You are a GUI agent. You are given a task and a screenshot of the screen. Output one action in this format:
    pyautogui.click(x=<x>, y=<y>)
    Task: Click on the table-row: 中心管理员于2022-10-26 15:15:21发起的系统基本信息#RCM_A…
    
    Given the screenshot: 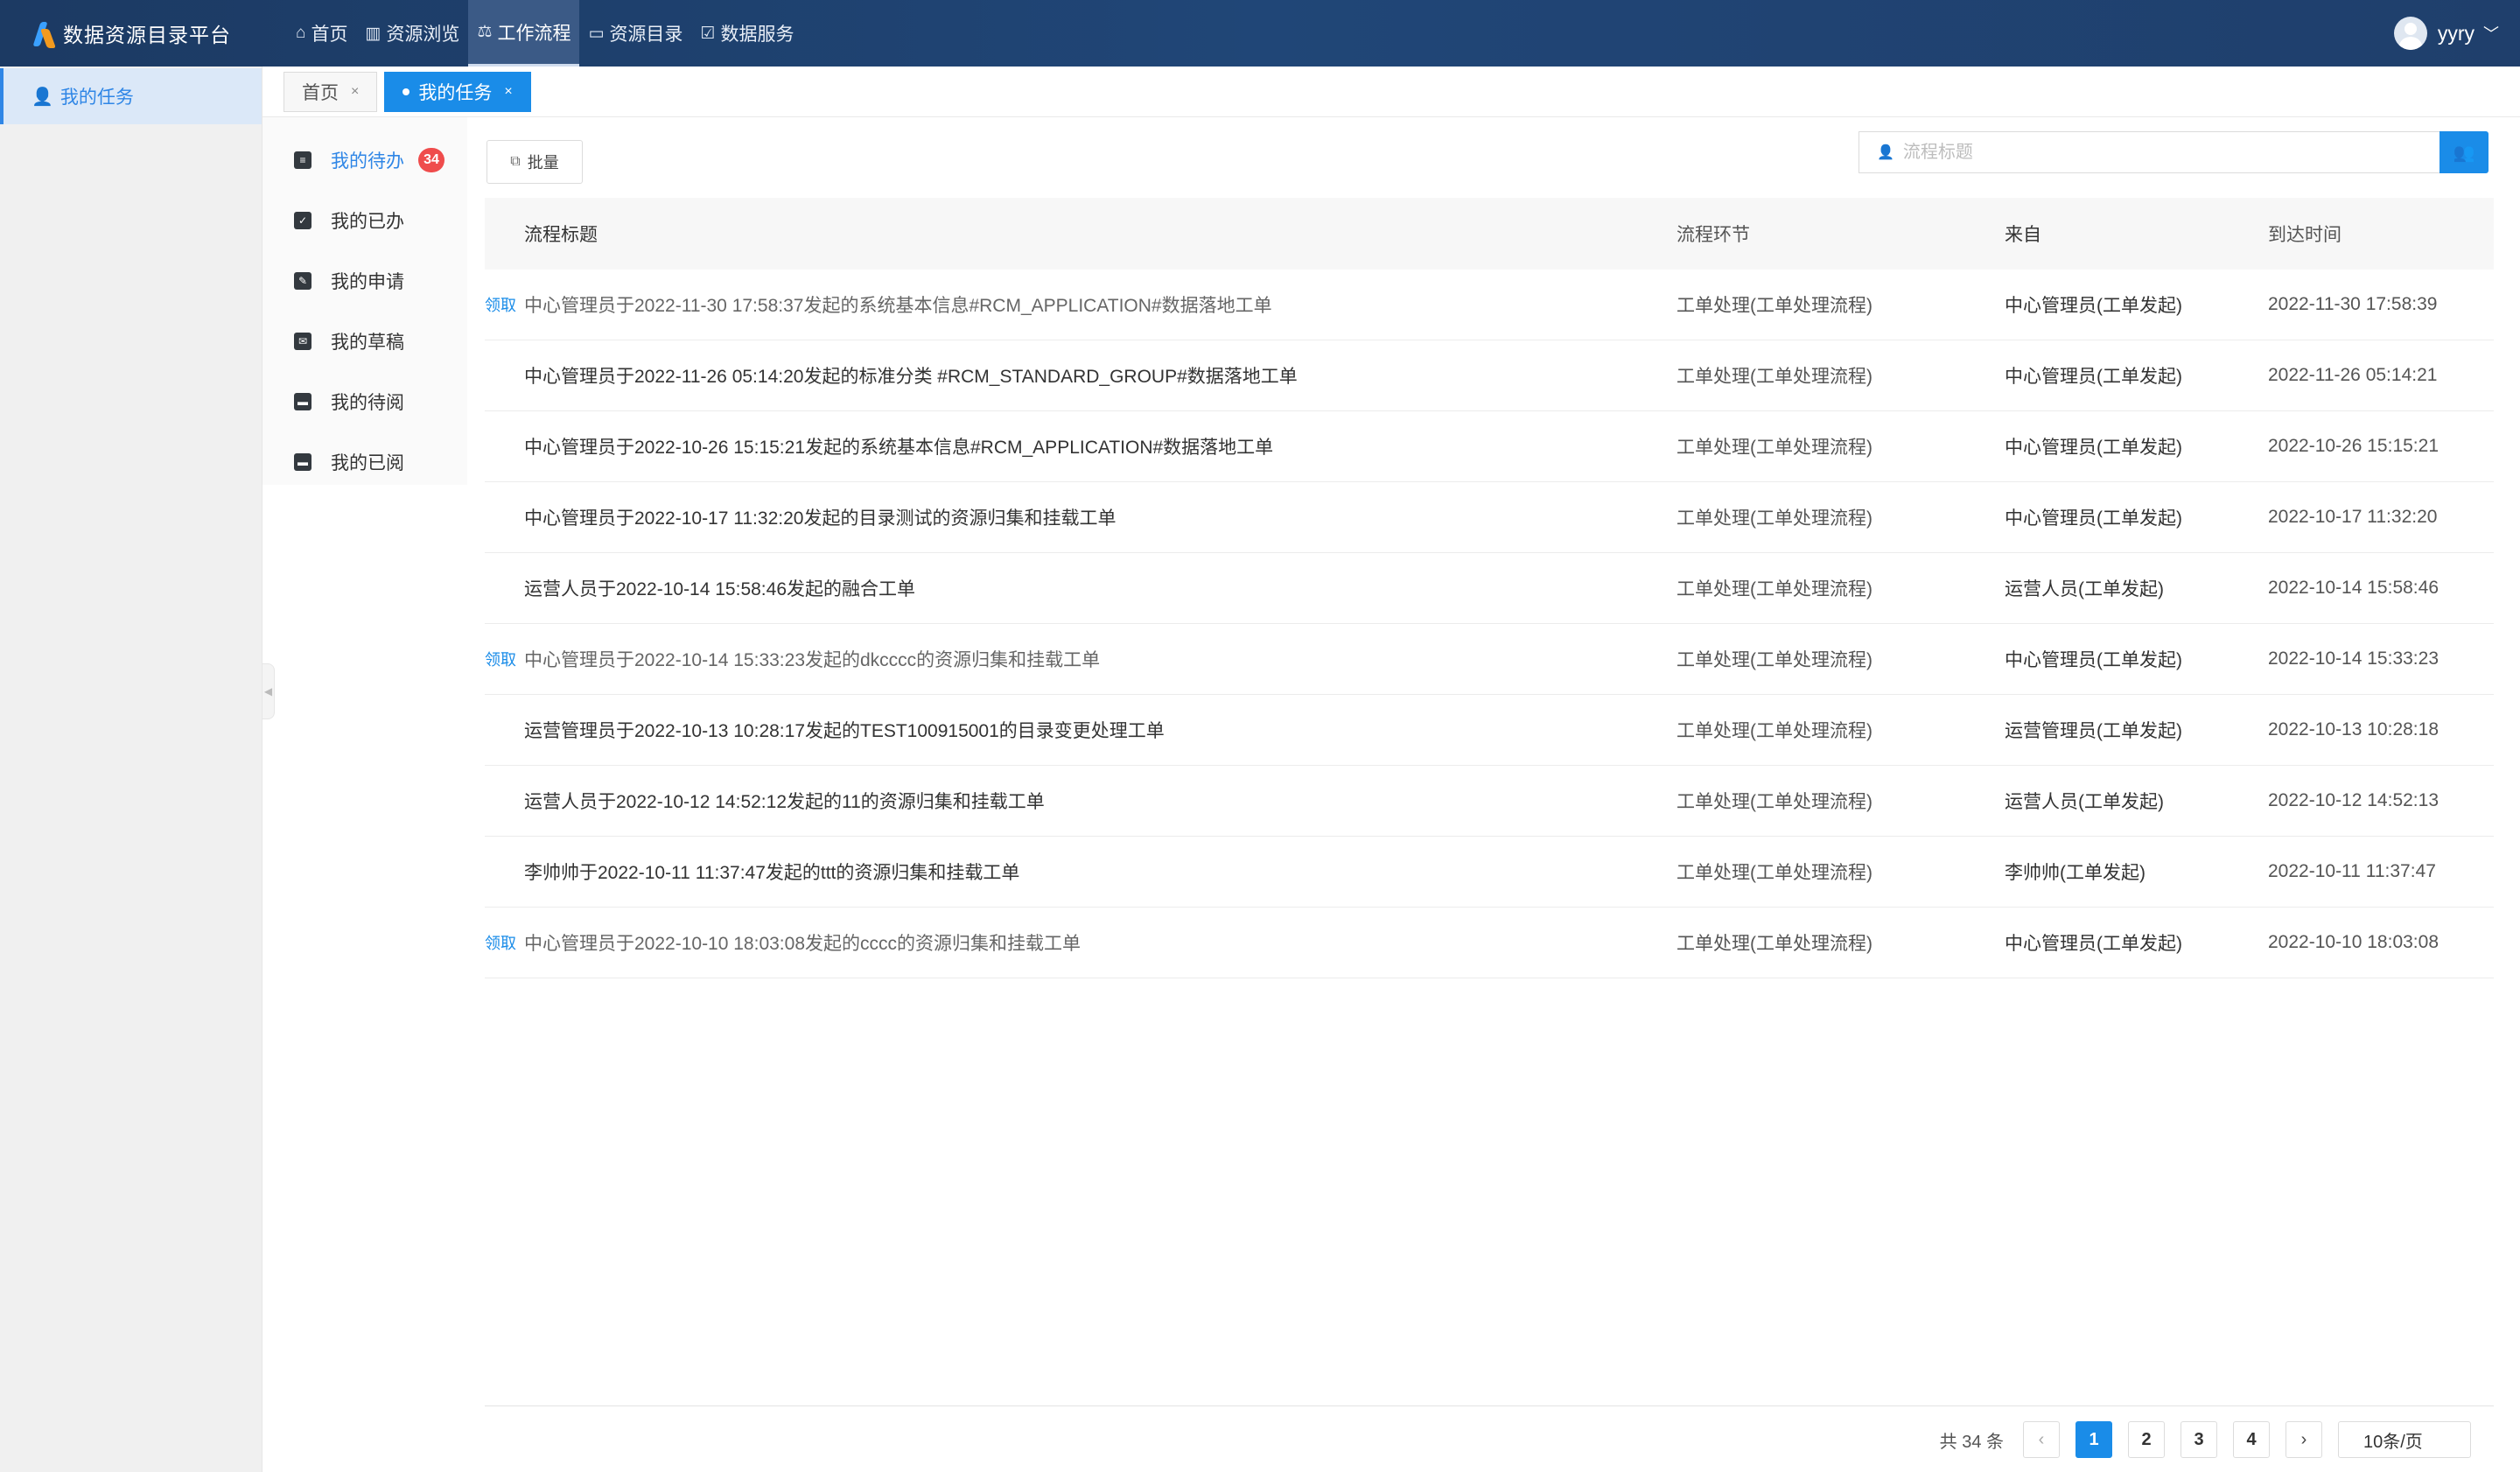 What is the action you would take?
    pyautogui.click(x=1489, y=446)
    